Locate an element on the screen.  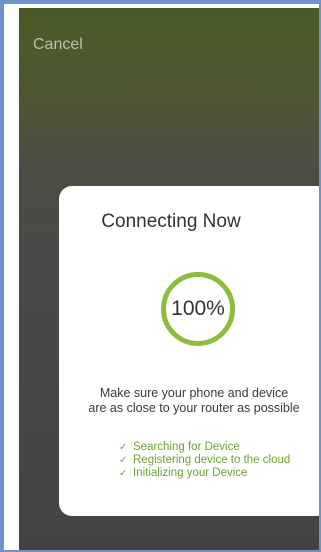
step-item: ✓ Searching for Device is located at coordinates (204, 447).